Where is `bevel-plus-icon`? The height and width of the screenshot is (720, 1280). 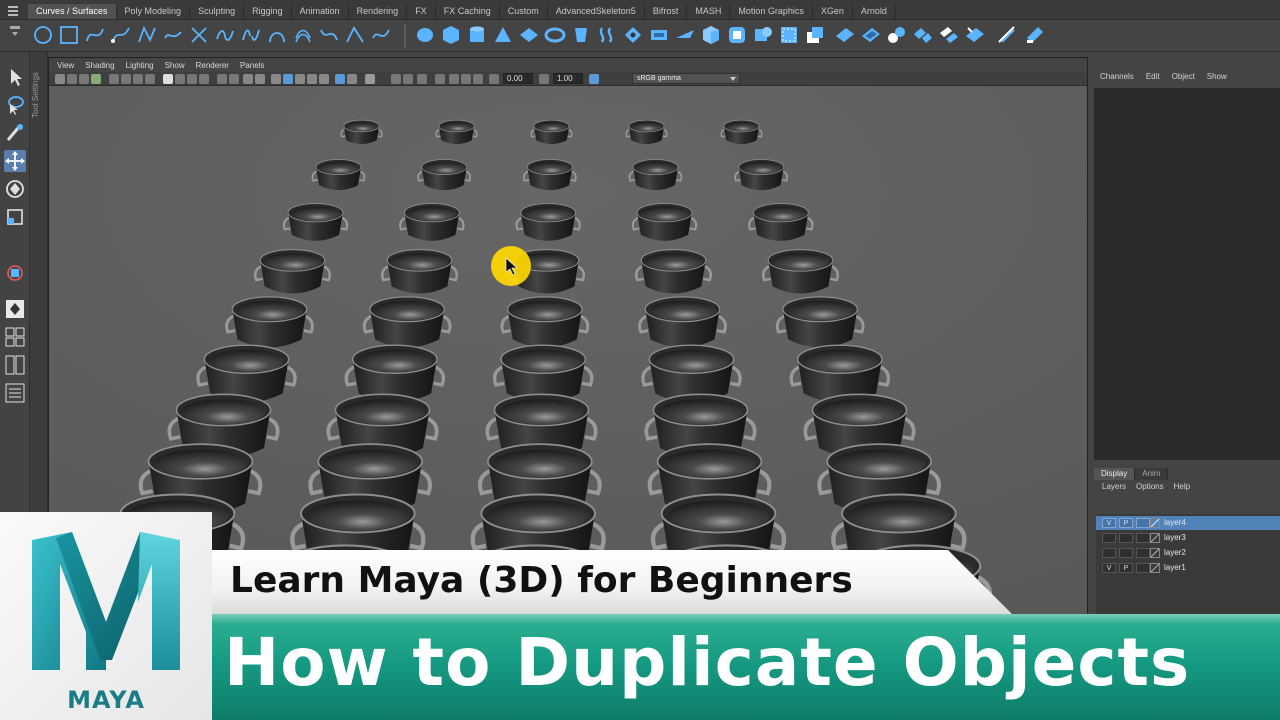 bevel-plus-icon is located at coordinates (711, 35).